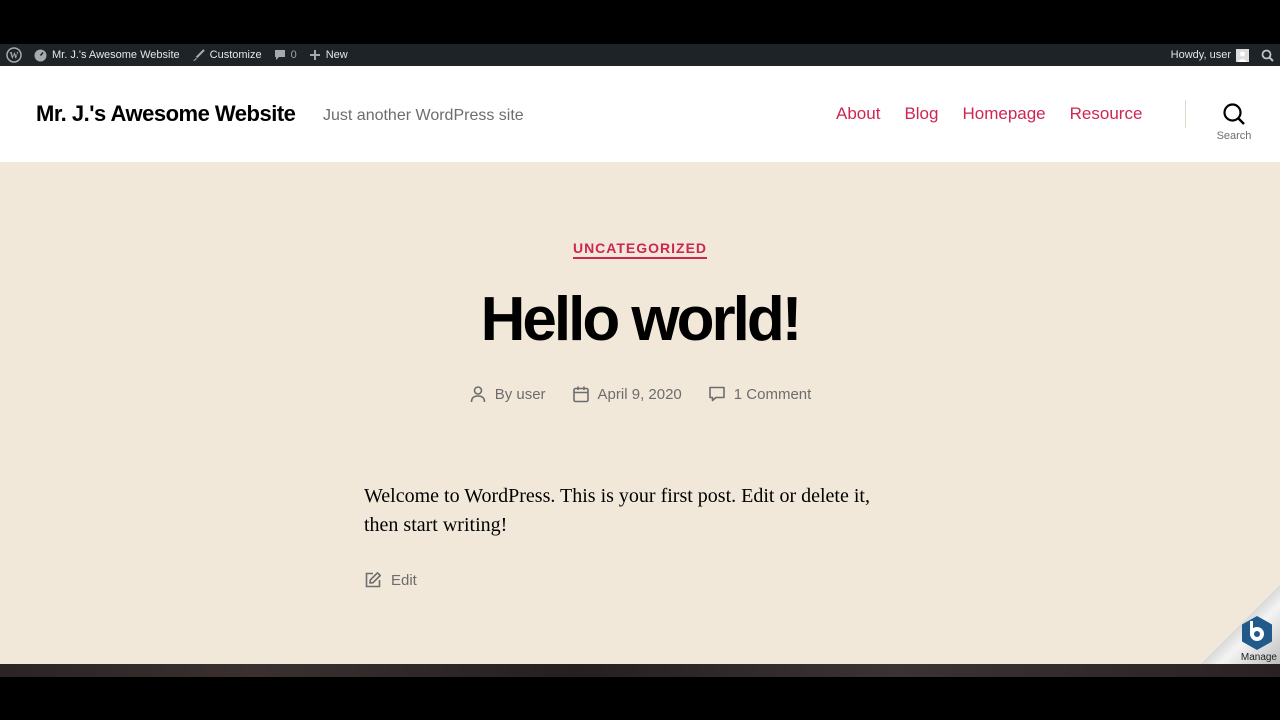  Describe the element at coordinates (716, 394) in the screenshot. I see `comment-icon` at that location.